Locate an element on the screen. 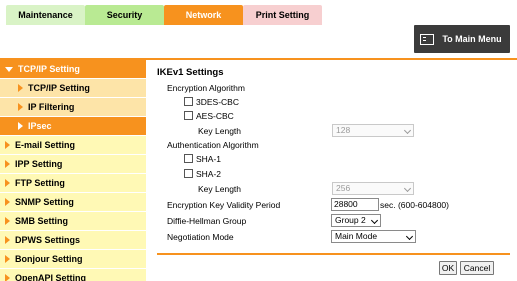  aes-key-length-label: Key Length is located at coordinates (220, 130).